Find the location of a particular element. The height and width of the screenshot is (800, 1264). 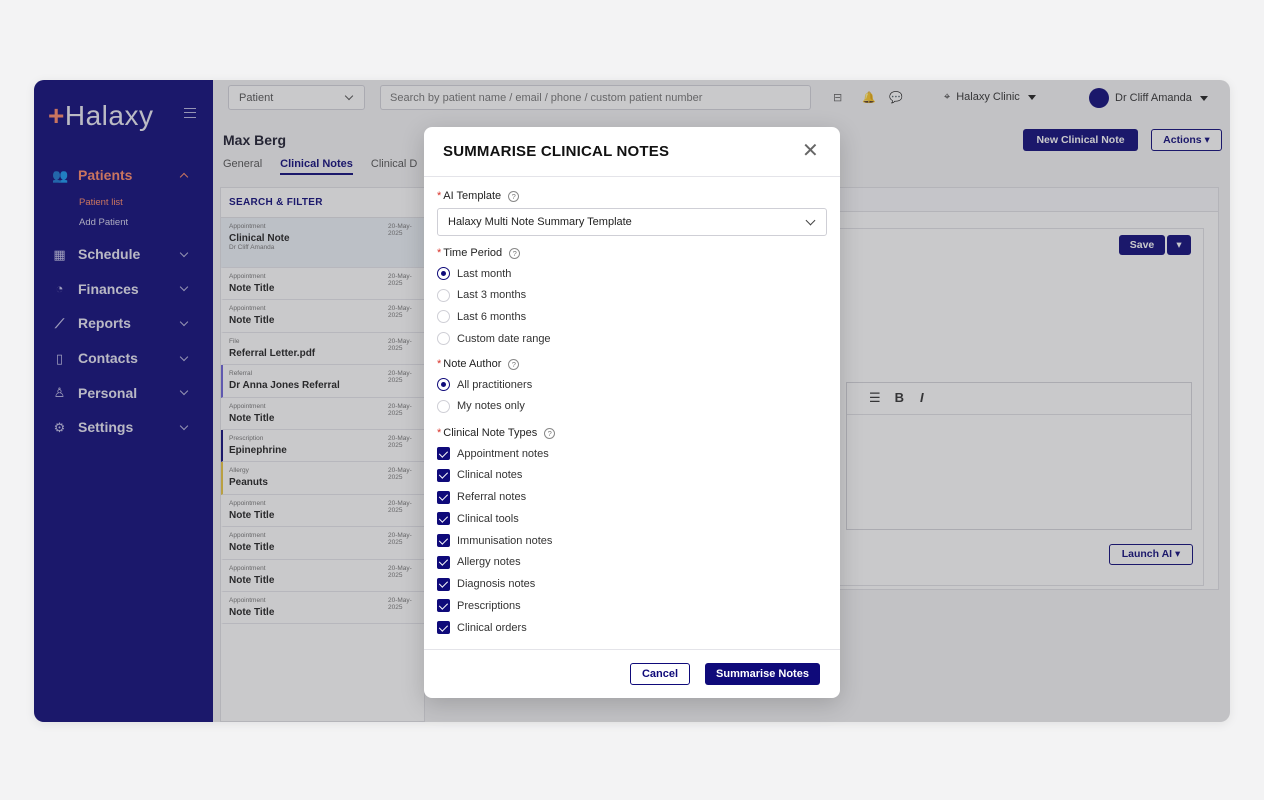

note-type-option: Referral notes is located at coordinates (482, 497).